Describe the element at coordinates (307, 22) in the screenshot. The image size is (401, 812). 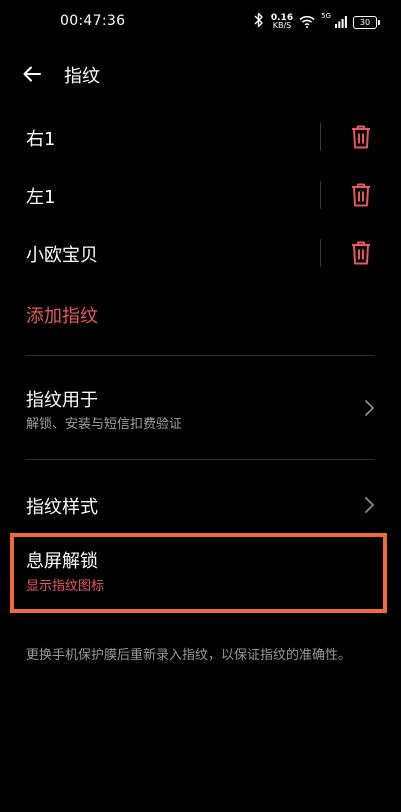
I see `wifi-icon` at that location.